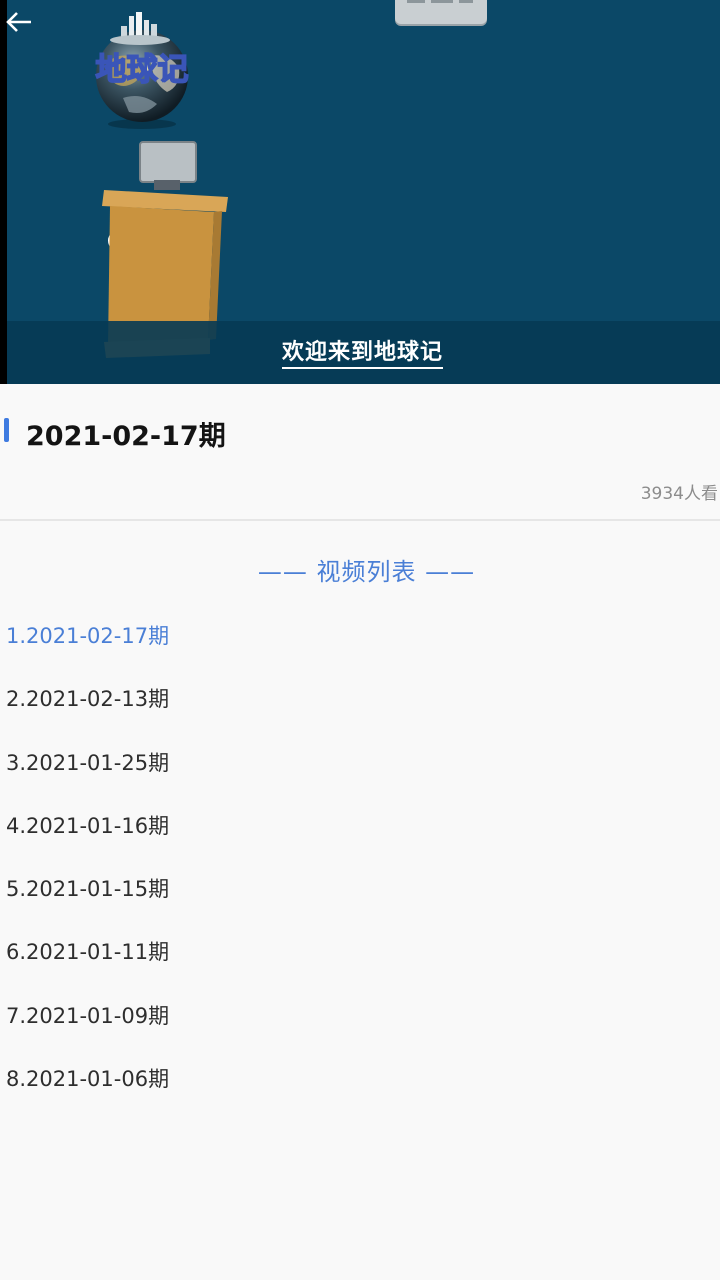  I want to click on video-list-item: 1.2021-02-17期, so click(360, 636).